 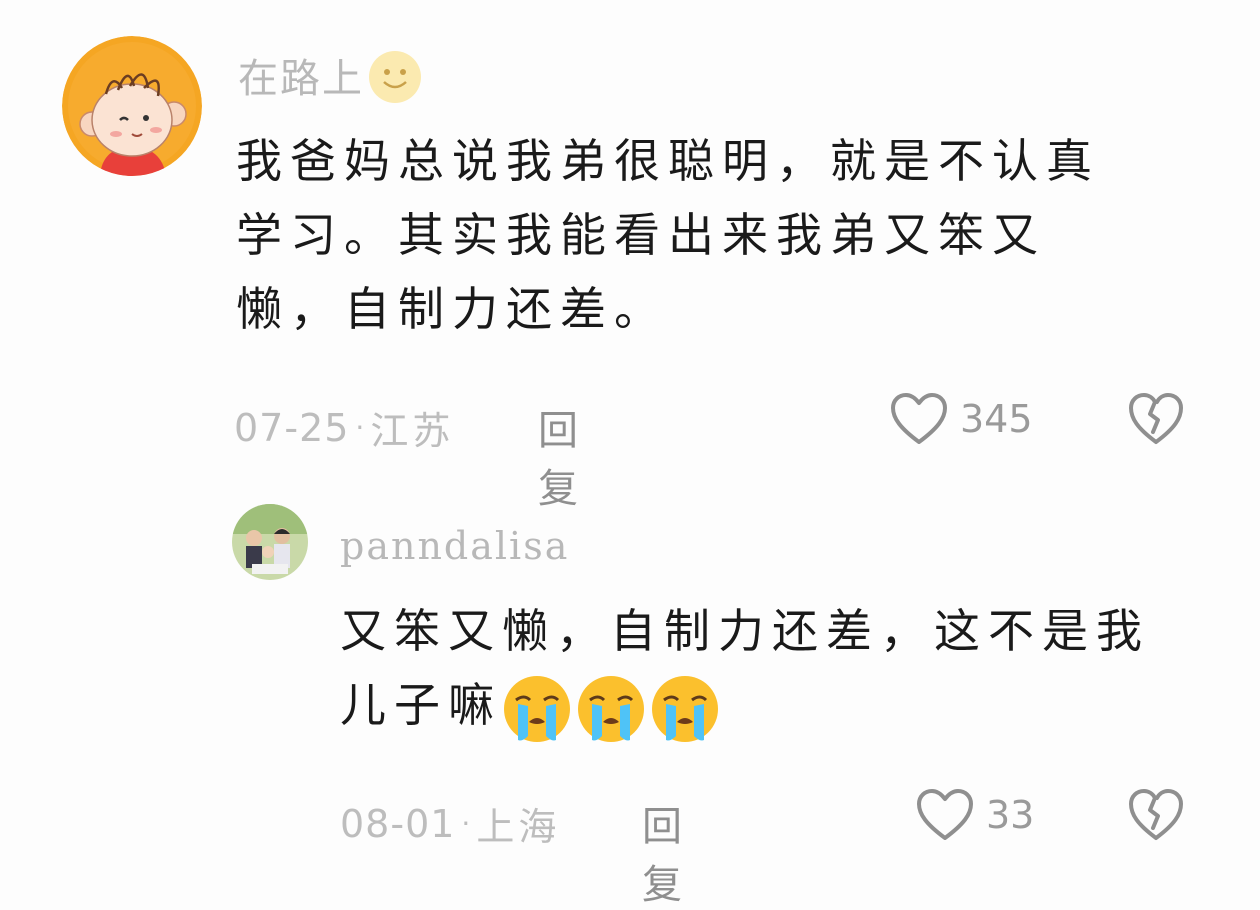 What do you see at coordinates (412, 431) in the screenshot?
I see `comment-location: 江苏` at bounding box center [412, 431].